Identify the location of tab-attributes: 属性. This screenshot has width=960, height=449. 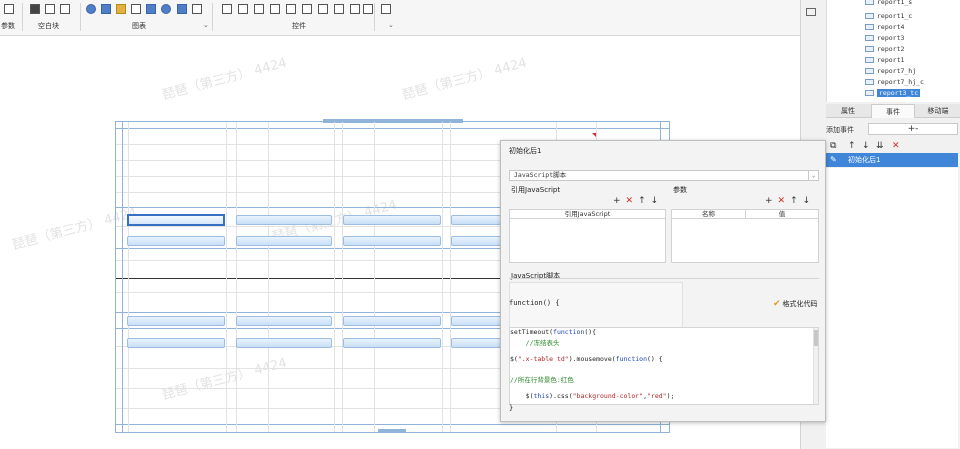
(848, 111).